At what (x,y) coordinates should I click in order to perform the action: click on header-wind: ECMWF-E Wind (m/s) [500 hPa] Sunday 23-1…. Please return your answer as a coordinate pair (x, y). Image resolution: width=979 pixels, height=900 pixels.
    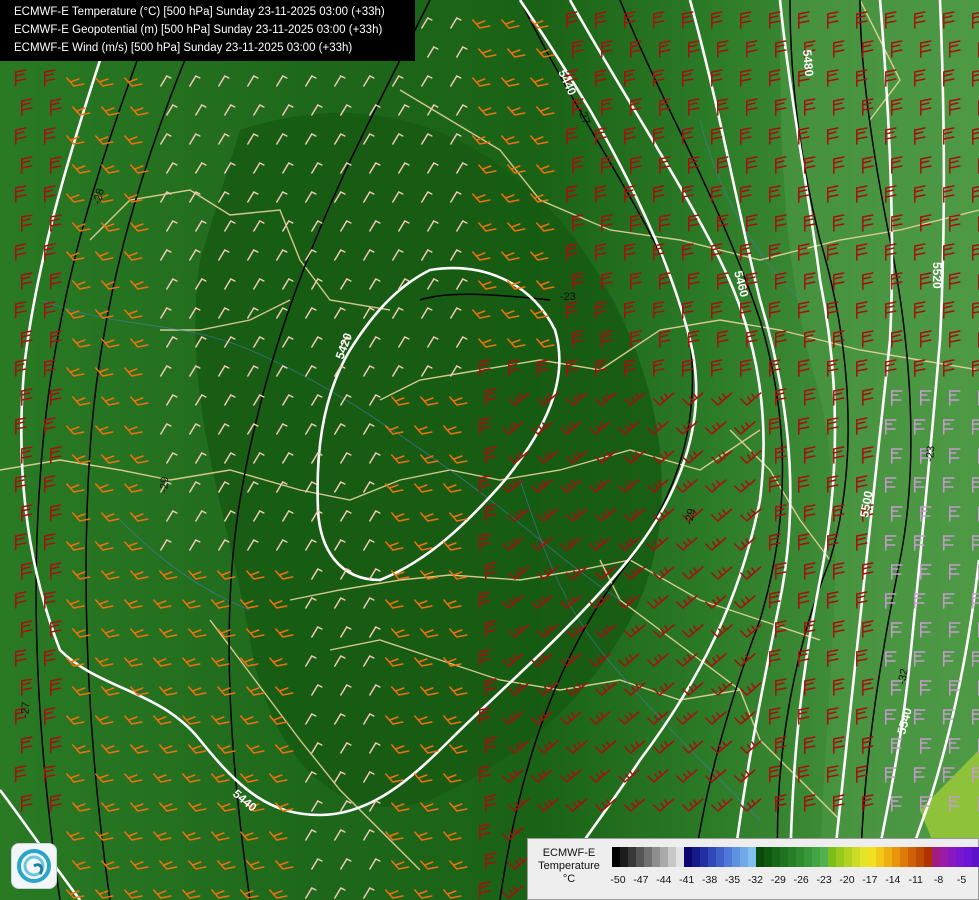
    Looking at the image, I should click on (183, 48).